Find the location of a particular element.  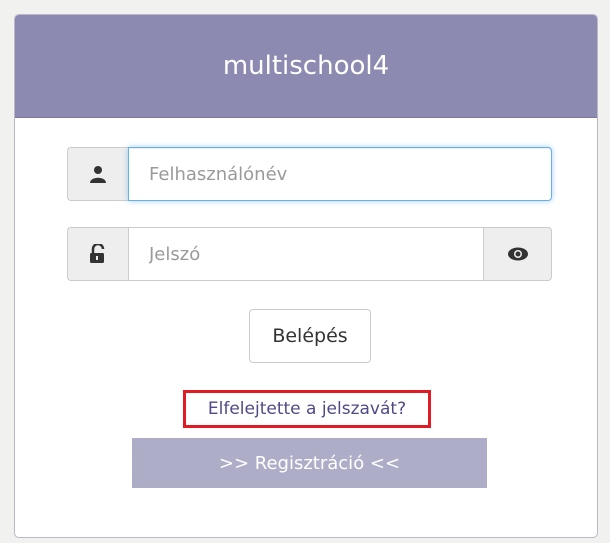

login-button: Belépés is located at coordinates (310, 336).